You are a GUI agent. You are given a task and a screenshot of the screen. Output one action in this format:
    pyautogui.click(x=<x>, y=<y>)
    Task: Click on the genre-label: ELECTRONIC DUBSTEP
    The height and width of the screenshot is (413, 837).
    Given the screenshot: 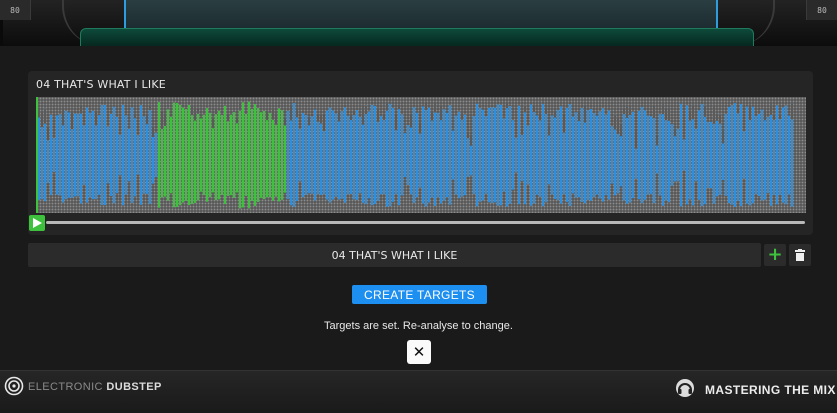 What is the action you would take?
    pyautogui.click(x=95, y=387)
    